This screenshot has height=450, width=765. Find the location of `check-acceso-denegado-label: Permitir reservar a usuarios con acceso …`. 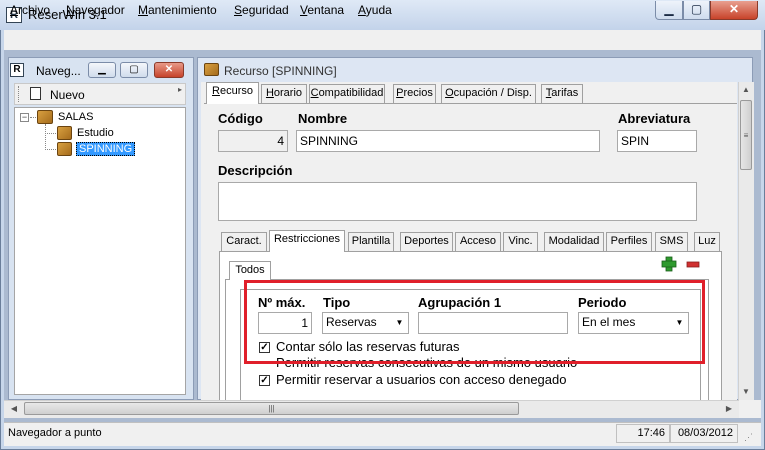

check-acceso-denegado-label: Permitir reservar a usuarios con acceso … is located at coordinates (421, 379).